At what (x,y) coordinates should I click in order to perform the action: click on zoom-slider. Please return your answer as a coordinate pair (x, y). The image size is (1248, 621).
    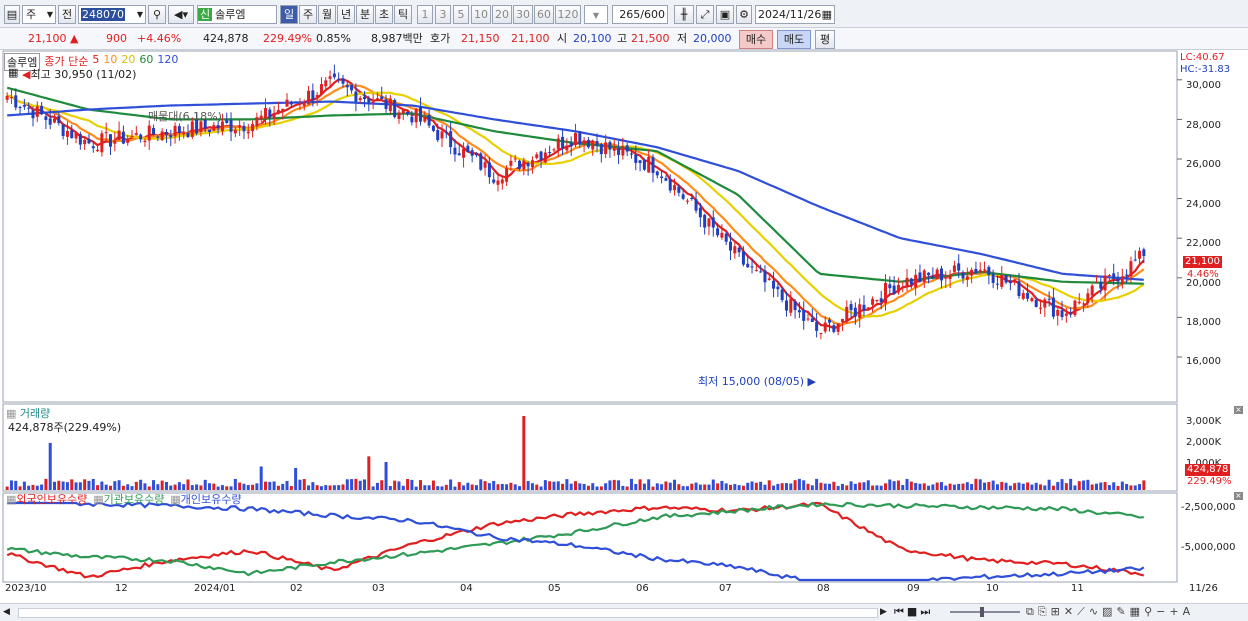
    Looking at the image, I should click on (985, 612).